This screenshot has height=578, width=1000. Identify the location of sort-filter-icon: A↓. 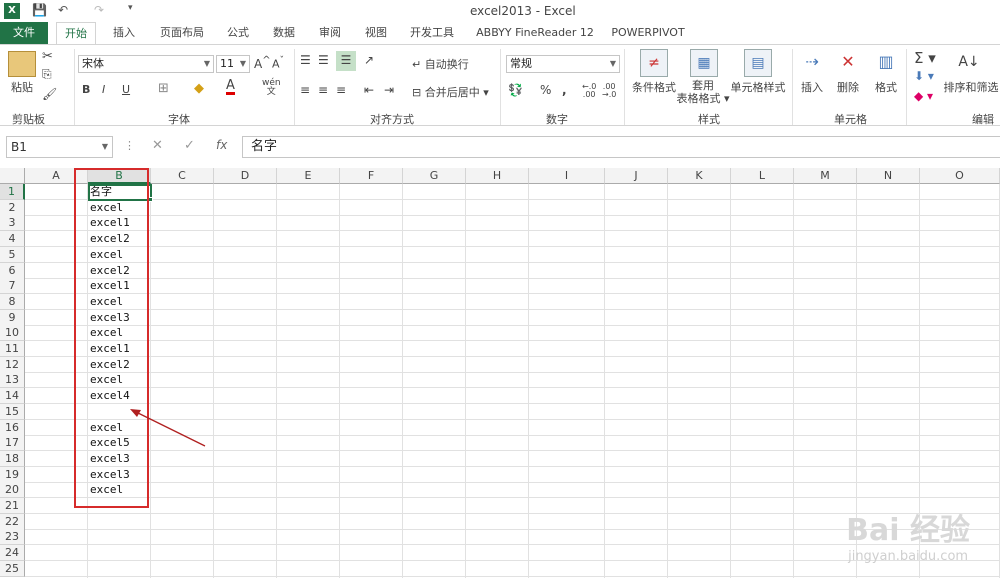
(969, 63).